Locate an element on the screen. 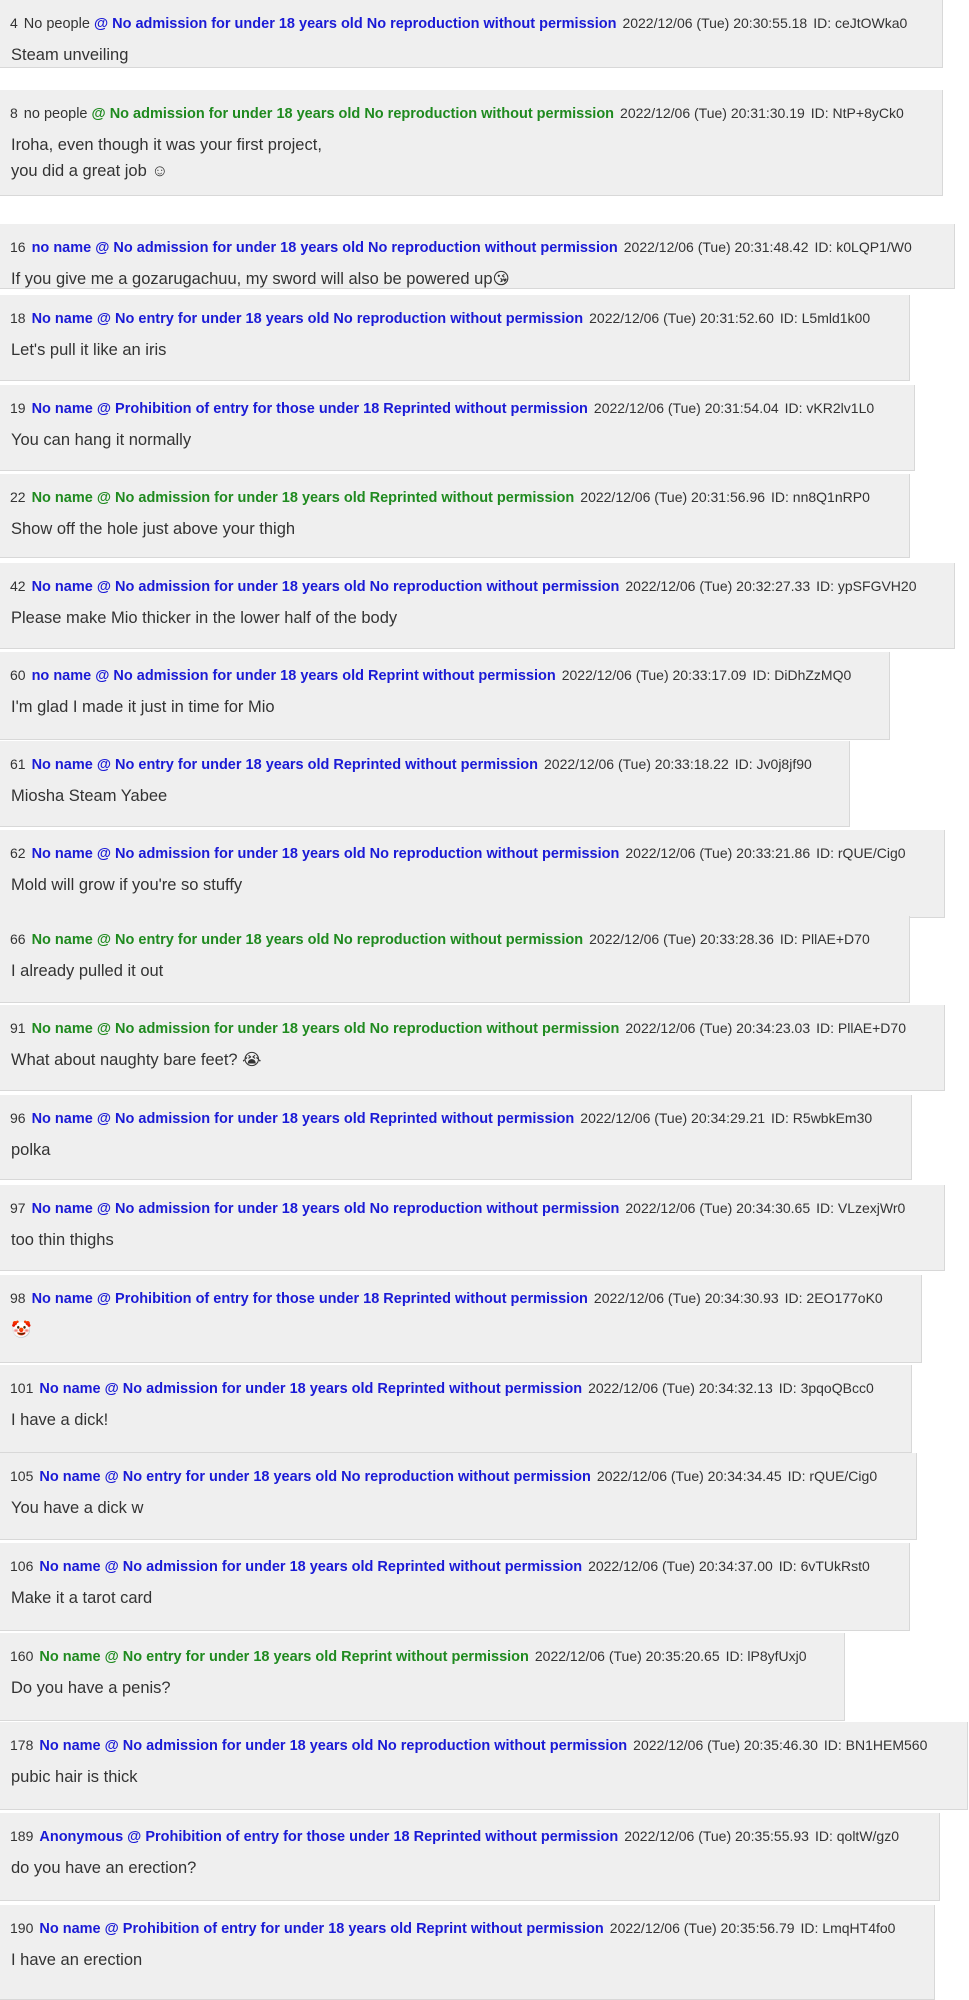 The image size is (969, 2000). post-body: Do you have a penis? is located at coordinates (422, 1688).